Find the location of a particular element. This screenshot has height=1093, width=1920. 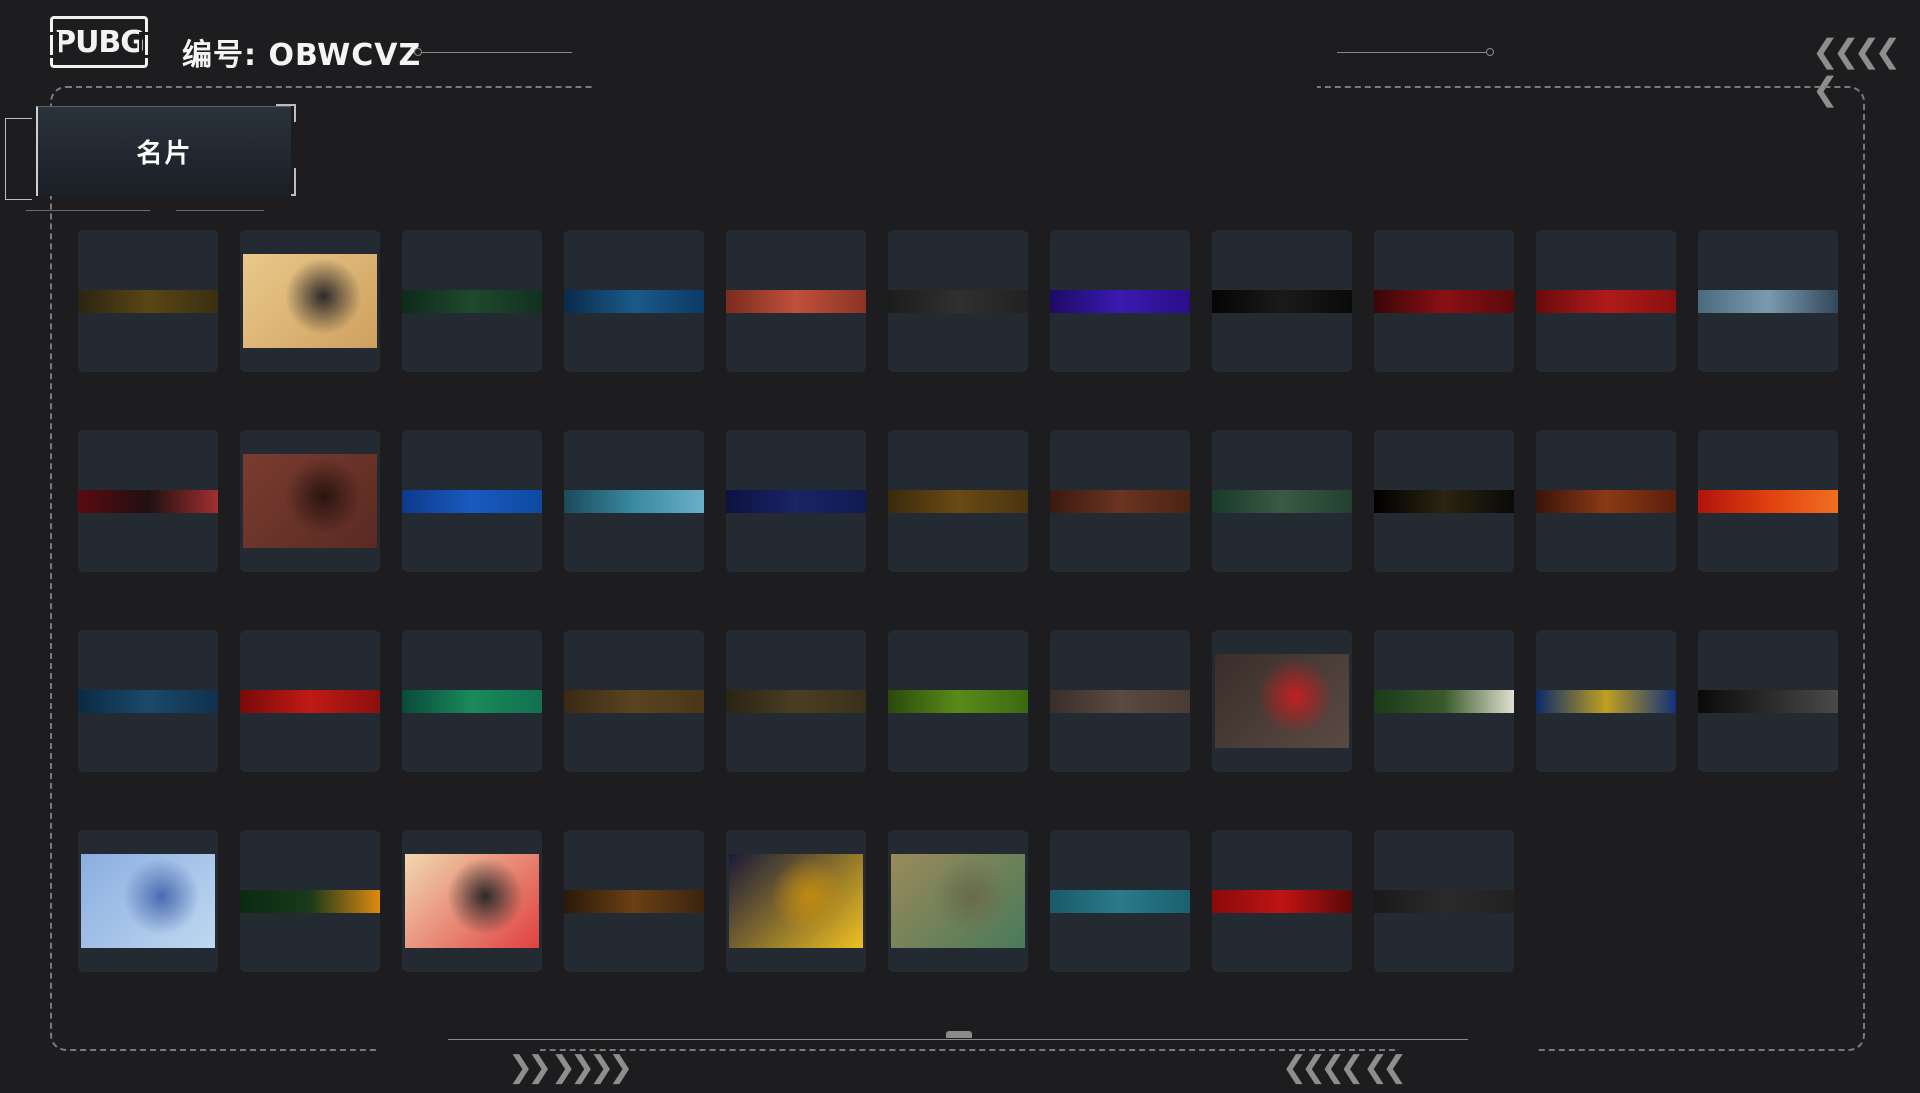

tiger-illustration-icon is located at coordinates (310, 301).